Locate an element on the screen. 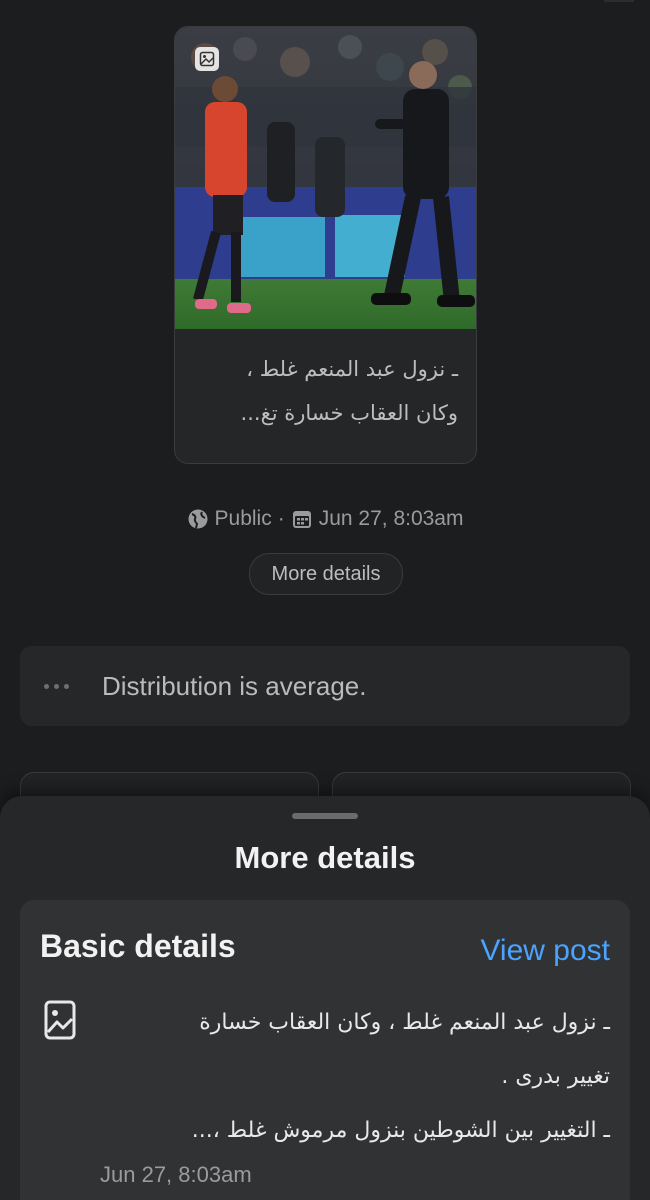  post-text-line: تغيير بدرى . is located at coordinates (555, 1076).